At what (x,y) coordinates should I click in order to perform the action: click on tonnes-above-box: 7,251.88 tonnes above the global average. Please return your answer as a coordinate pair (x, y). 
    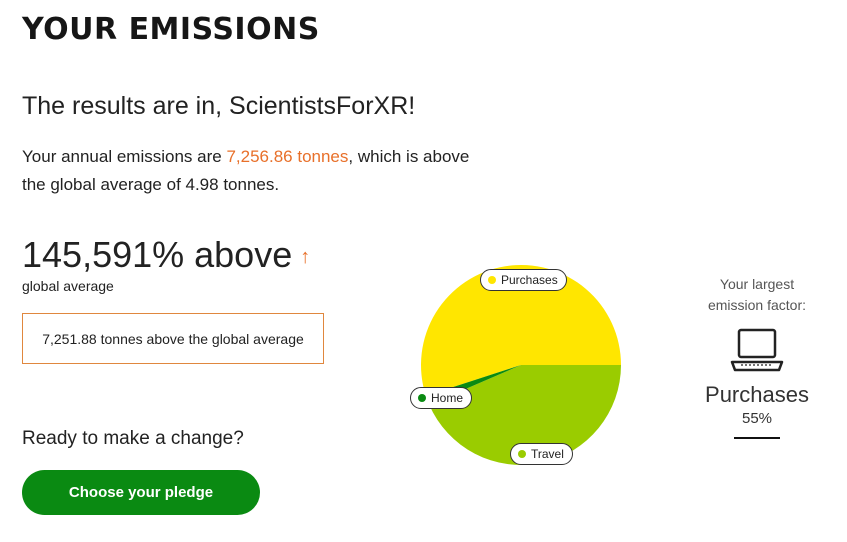
    Looking at the image, I should click on (173, 338).